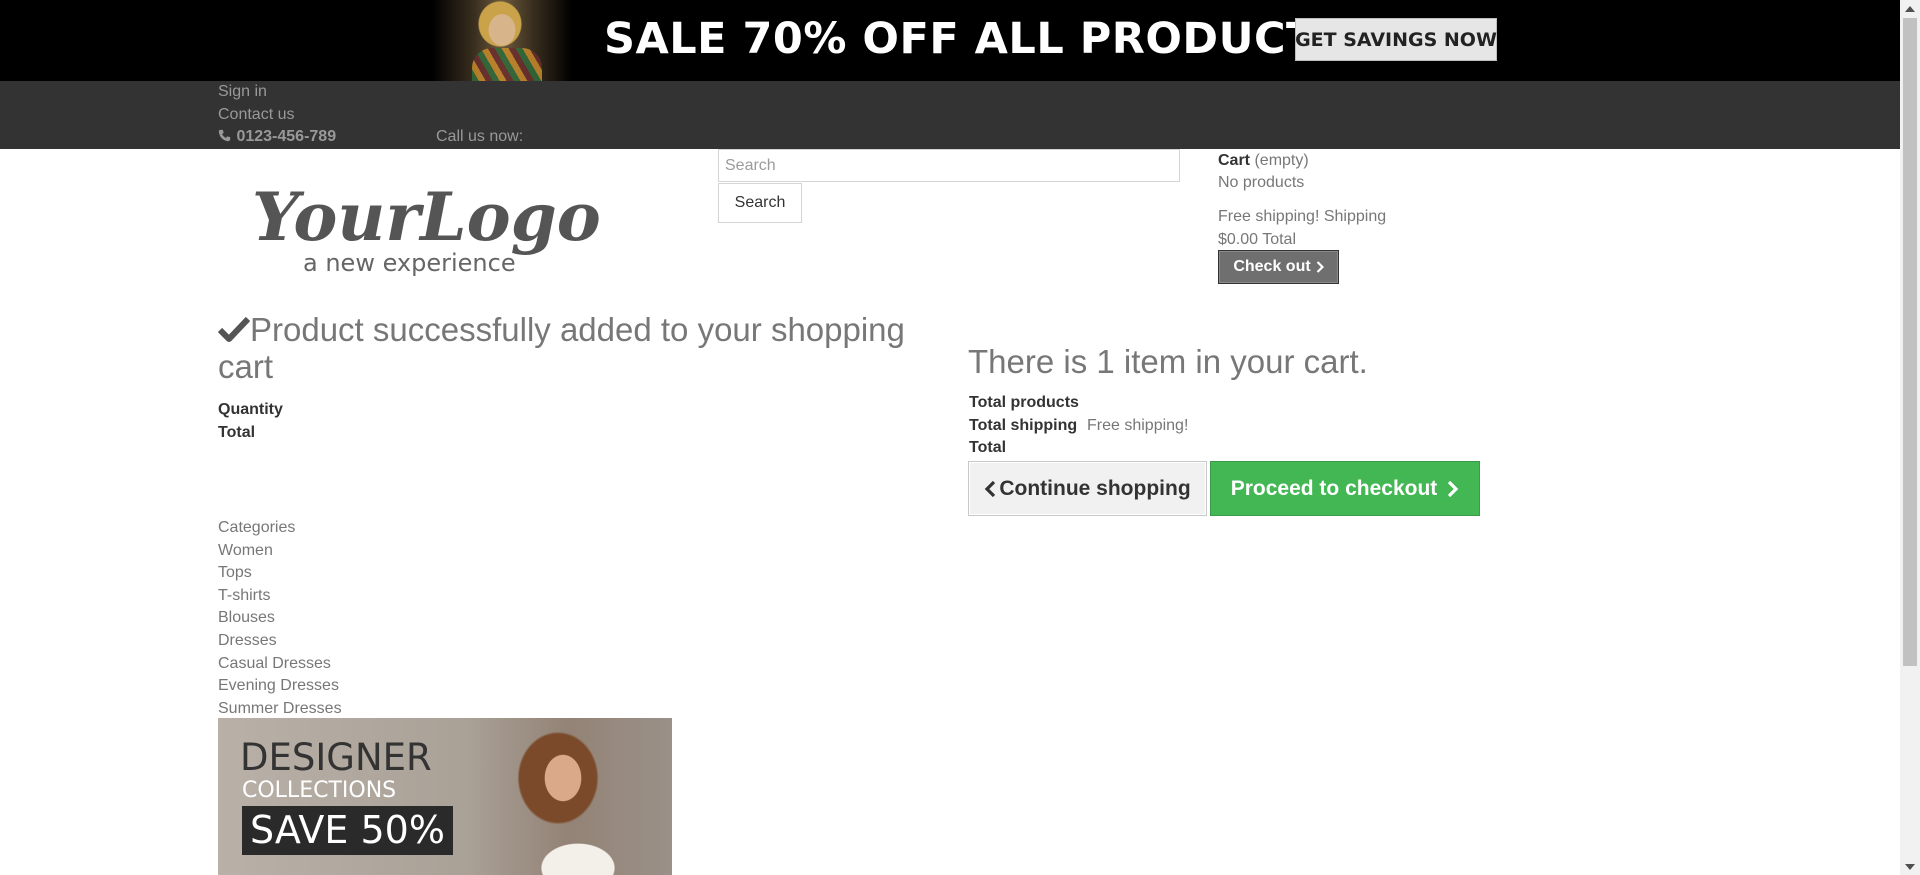 The height and width of the screenshot is (875, 1920). I want to click on cart-title: Cart, so click(1234, 160).